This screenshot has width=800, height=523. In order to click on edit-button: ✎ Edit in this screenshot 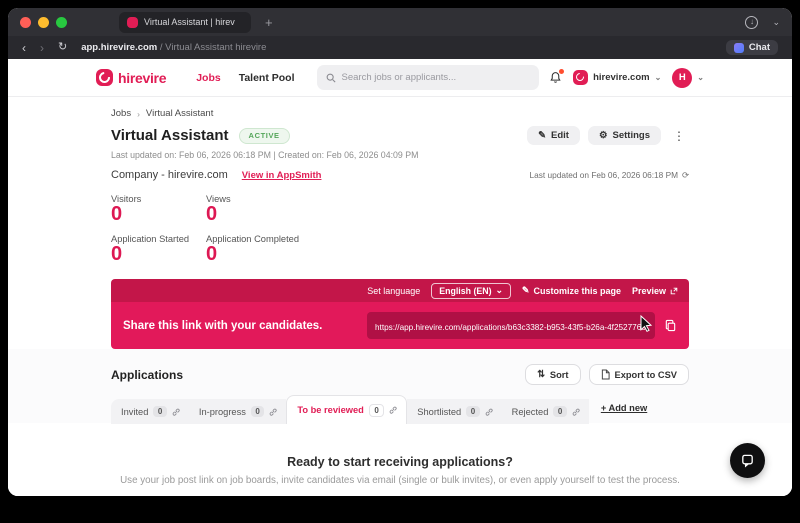, I will do `click(553, 135)`.